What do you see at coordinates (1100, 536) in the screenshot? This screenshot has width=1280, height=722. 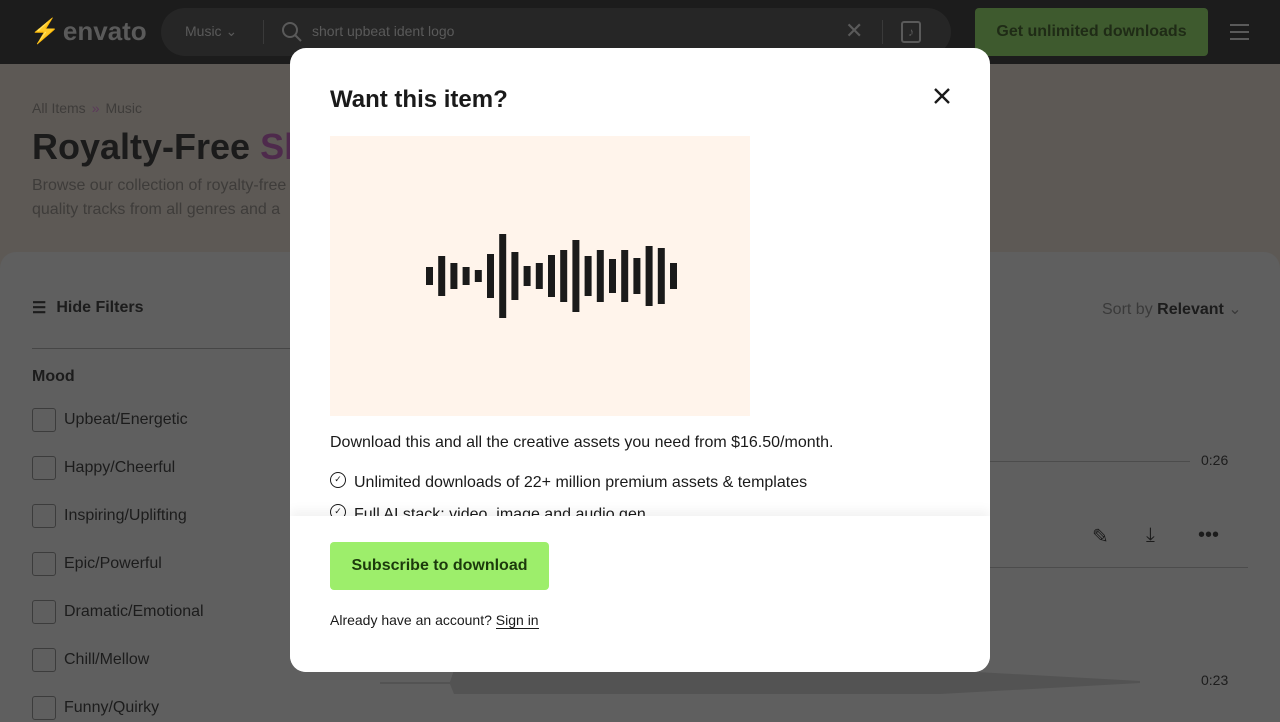 I see `ai-edit-icon: ✎` at bounding box center [1100, 536].